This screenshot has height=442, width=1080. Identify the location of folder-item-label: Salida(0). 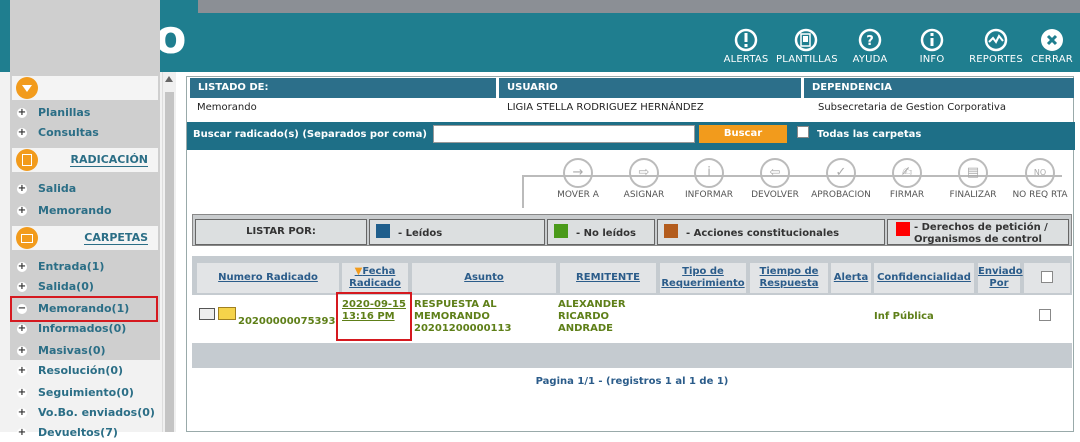
(66, 286).